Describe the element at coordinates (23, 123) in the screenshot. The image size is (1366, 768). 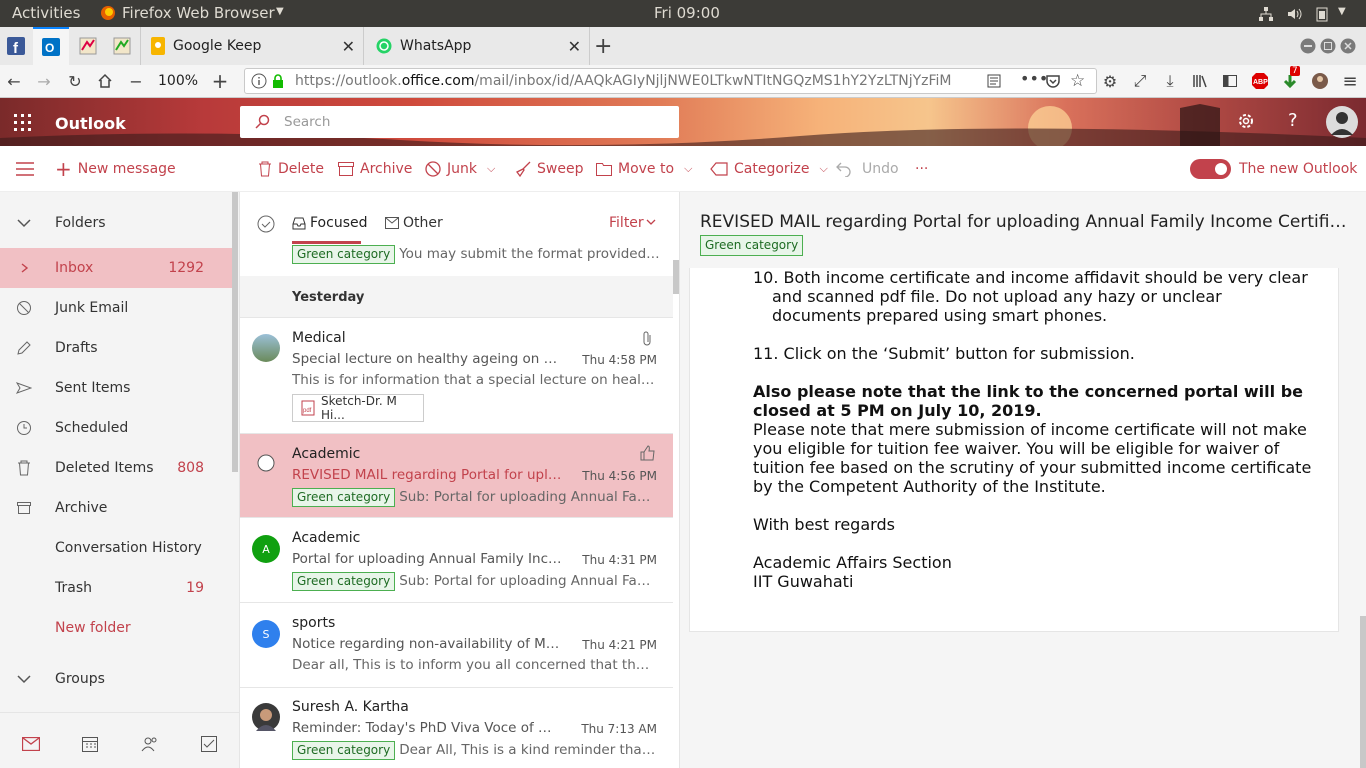
I see `app-launcher-icon` at that location.